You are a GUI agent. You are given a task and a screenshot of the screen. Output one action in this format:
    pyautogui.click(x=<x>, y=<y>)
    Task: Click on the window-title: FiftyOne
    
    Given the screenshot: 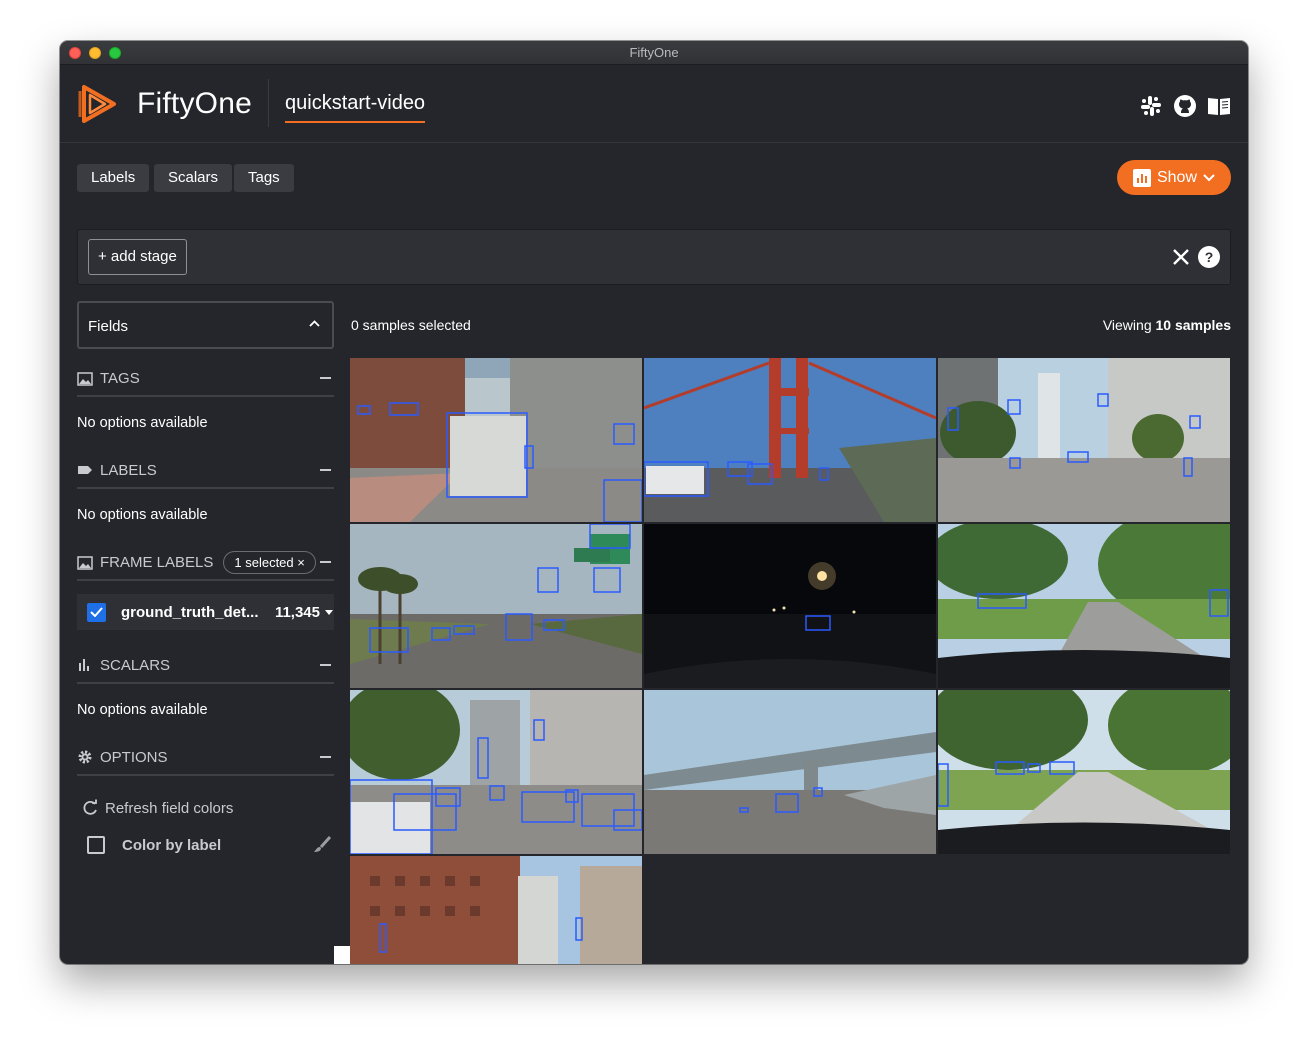 What is the action you would take?
    pyautogui.click(x=654, y=52)
    